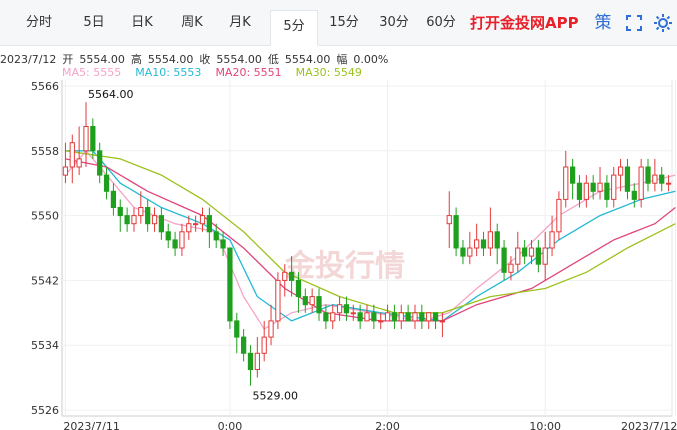 The width and height of the screenshot is (677, 430). I want to click on x-tick-label: 2:00, so click(387, 425).